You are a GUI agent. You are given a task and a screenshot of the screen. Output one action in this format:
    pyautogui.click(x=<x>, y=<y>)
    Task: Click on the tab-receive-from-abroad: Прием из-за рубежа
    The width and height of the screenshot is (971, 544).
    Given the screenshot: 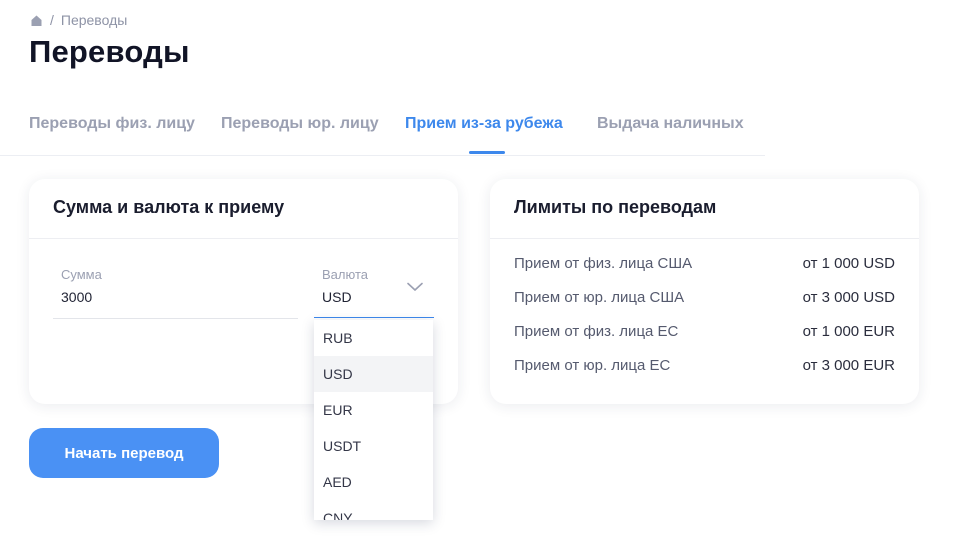 What is the action you would take?
    pyautogui.click(x=484, y=124)
    